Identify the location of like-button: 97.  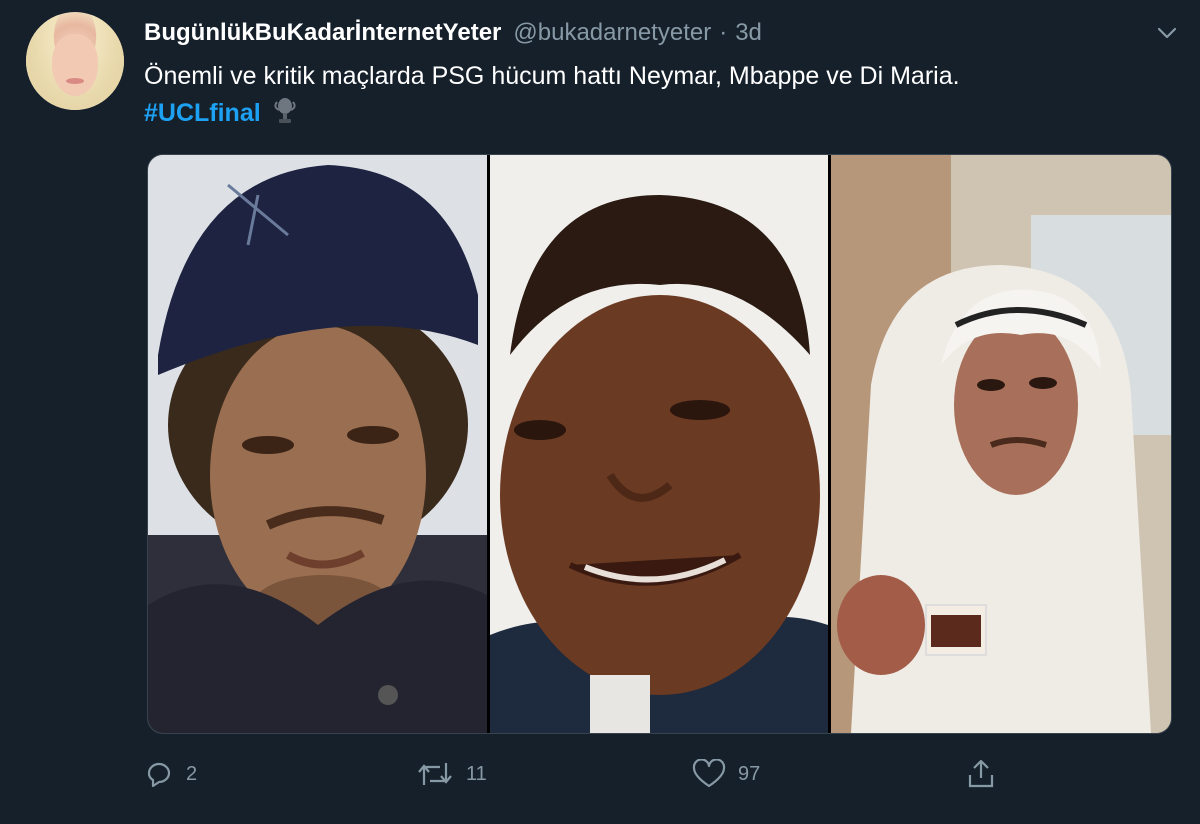
(726, 774).